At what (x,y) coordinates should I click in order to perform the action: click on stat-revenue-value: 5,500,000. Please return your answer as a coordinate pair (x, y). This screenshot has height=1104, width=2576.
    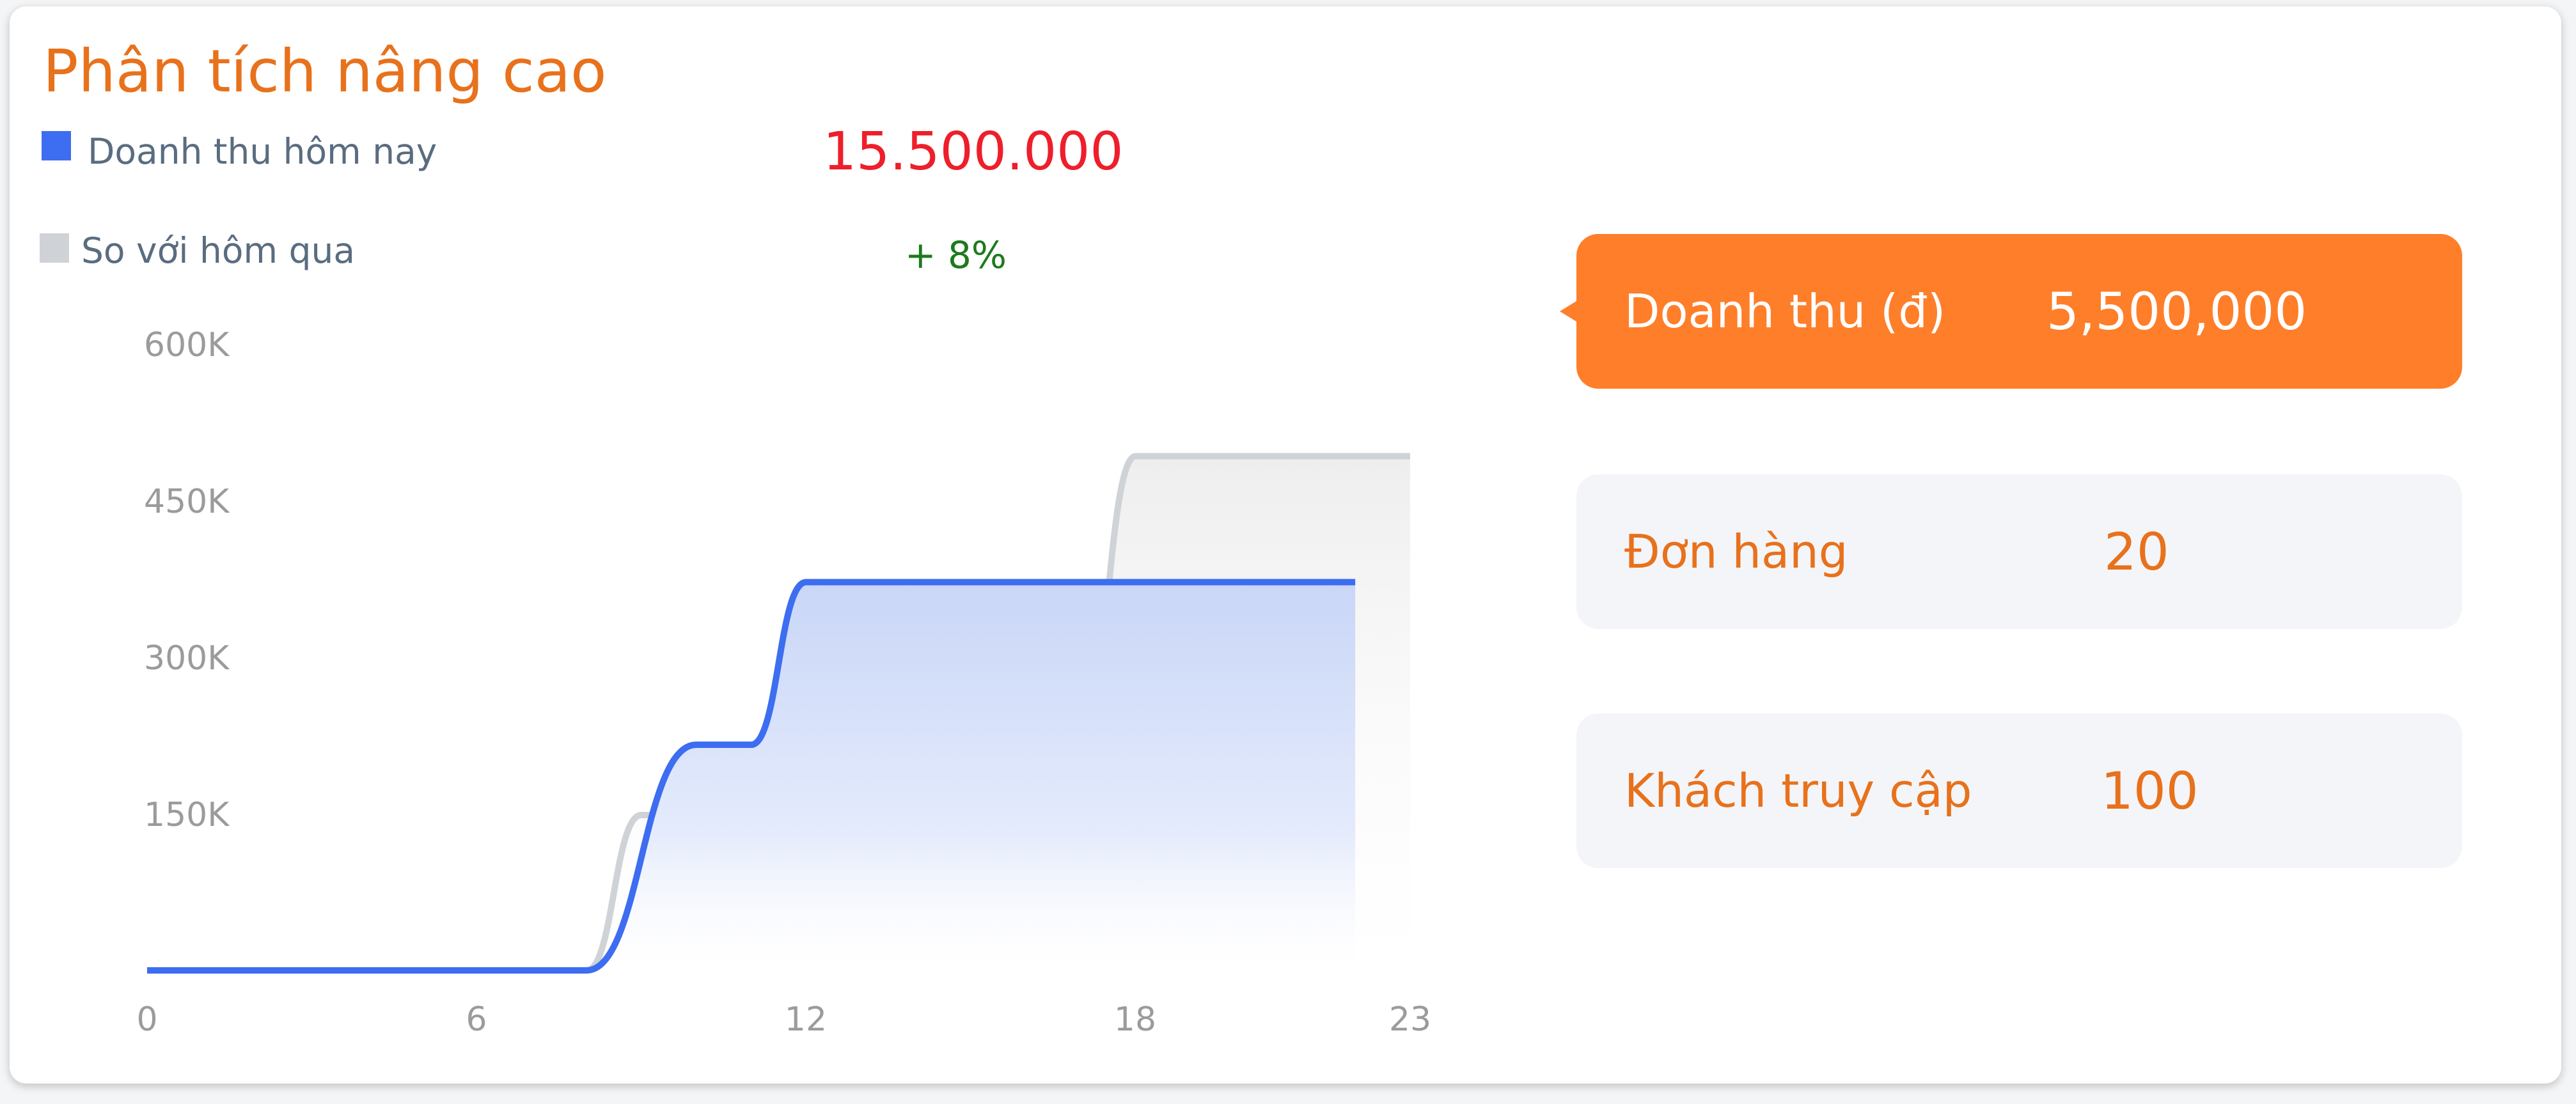
    Looking at the image, I should click on (2176, 311).